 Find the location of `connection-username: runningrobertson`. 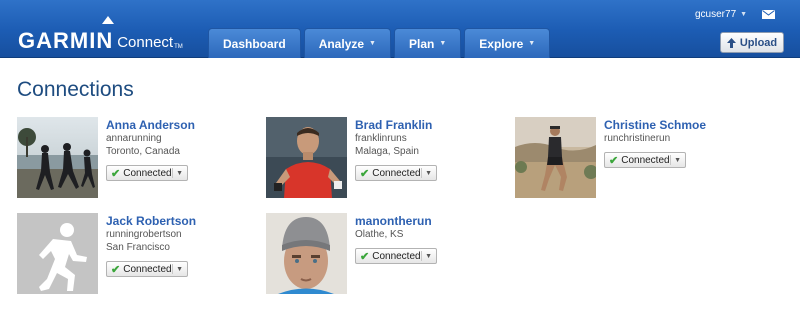

connection-username: runningrobertson is located at coordinates (144, 234).